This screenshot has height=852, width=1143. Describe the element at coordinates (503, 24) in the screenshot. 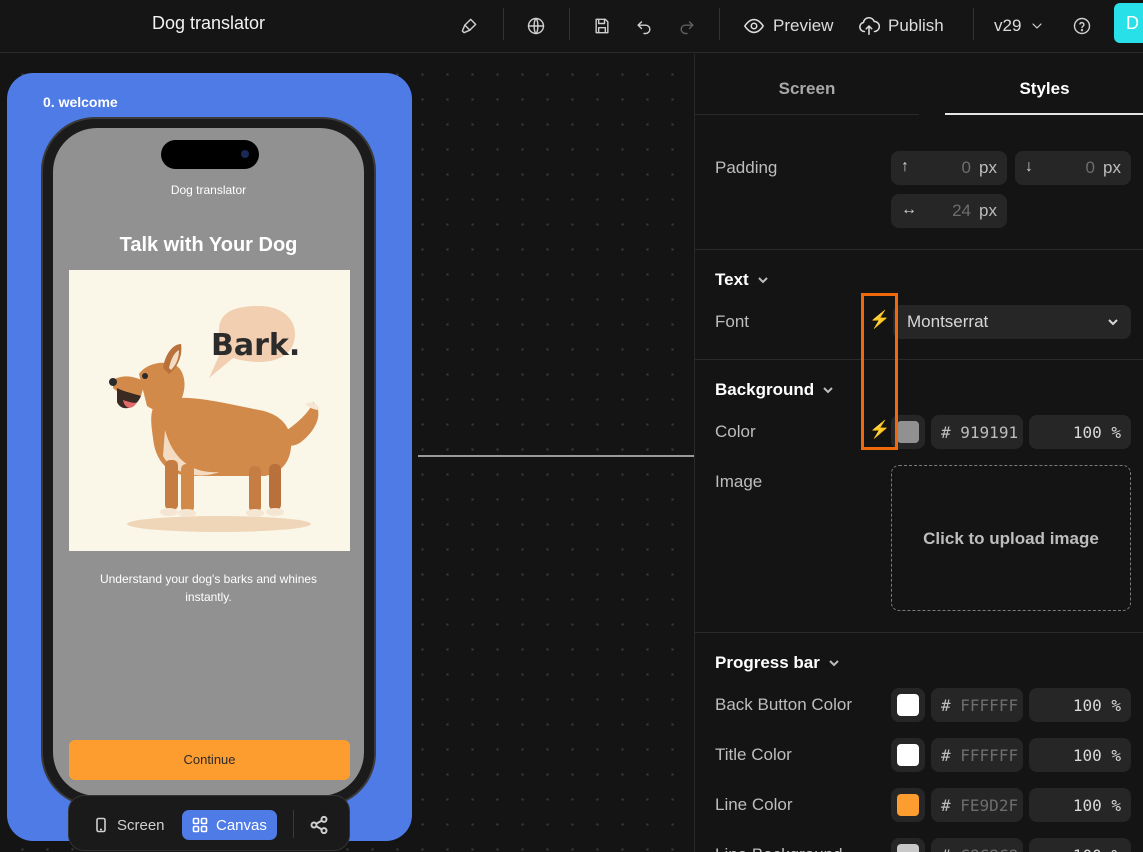

I see `toolbar-divider` at that location.